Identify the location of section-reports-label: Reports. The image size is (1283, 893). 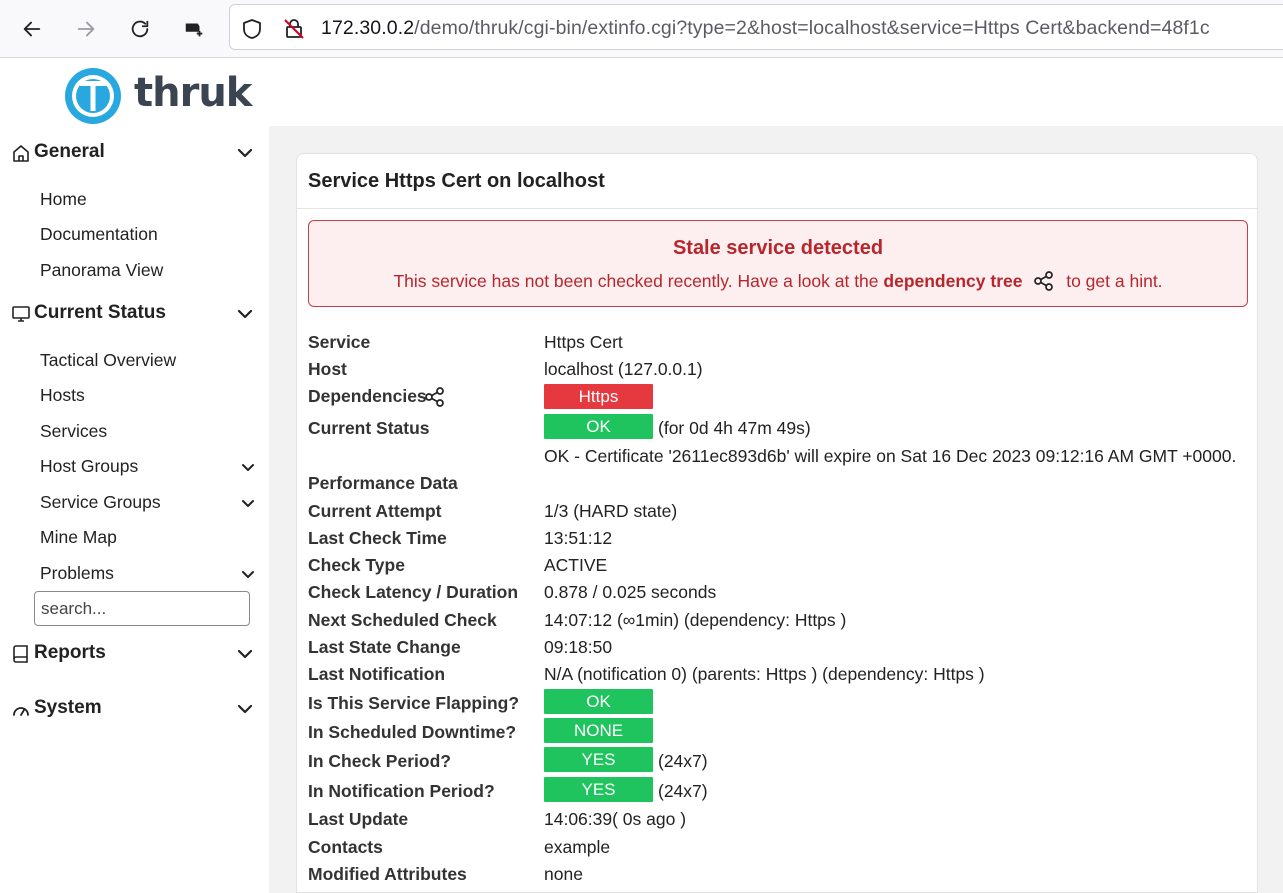
(70, 652).